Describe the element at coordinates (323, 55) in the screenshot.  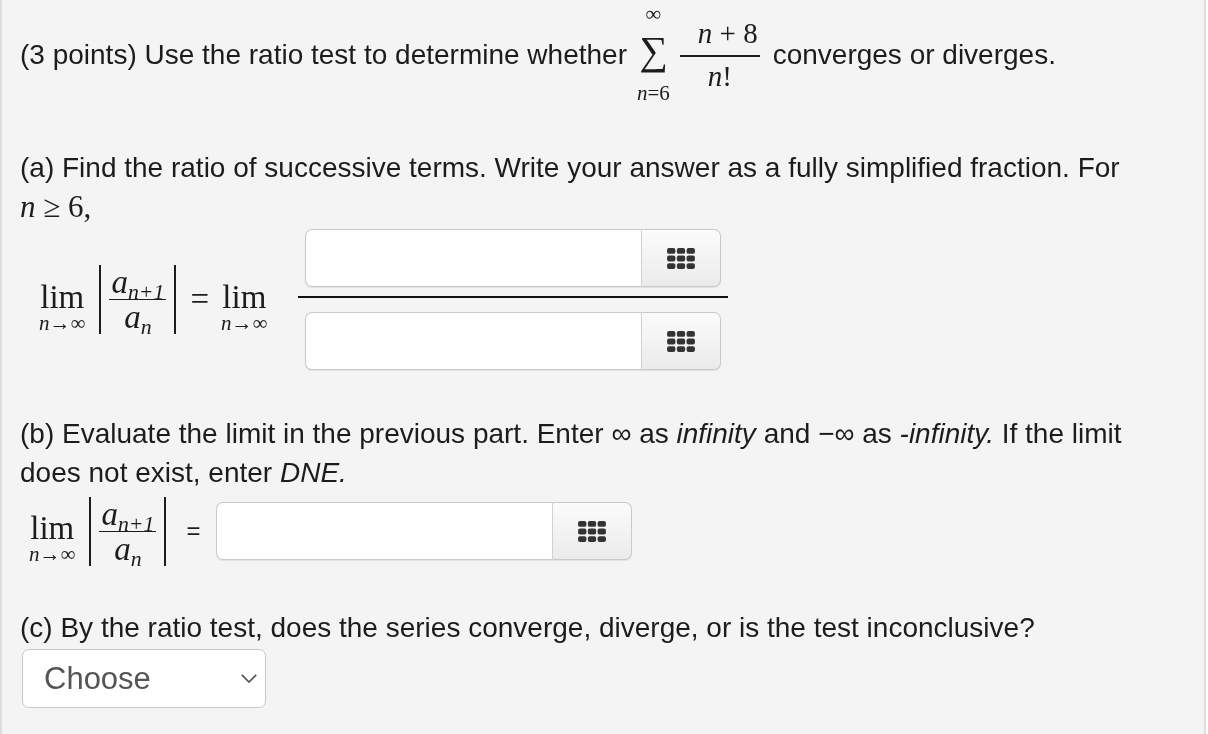
I see `question-text: (3 points) Use the ratio test to determine whether` at that location.